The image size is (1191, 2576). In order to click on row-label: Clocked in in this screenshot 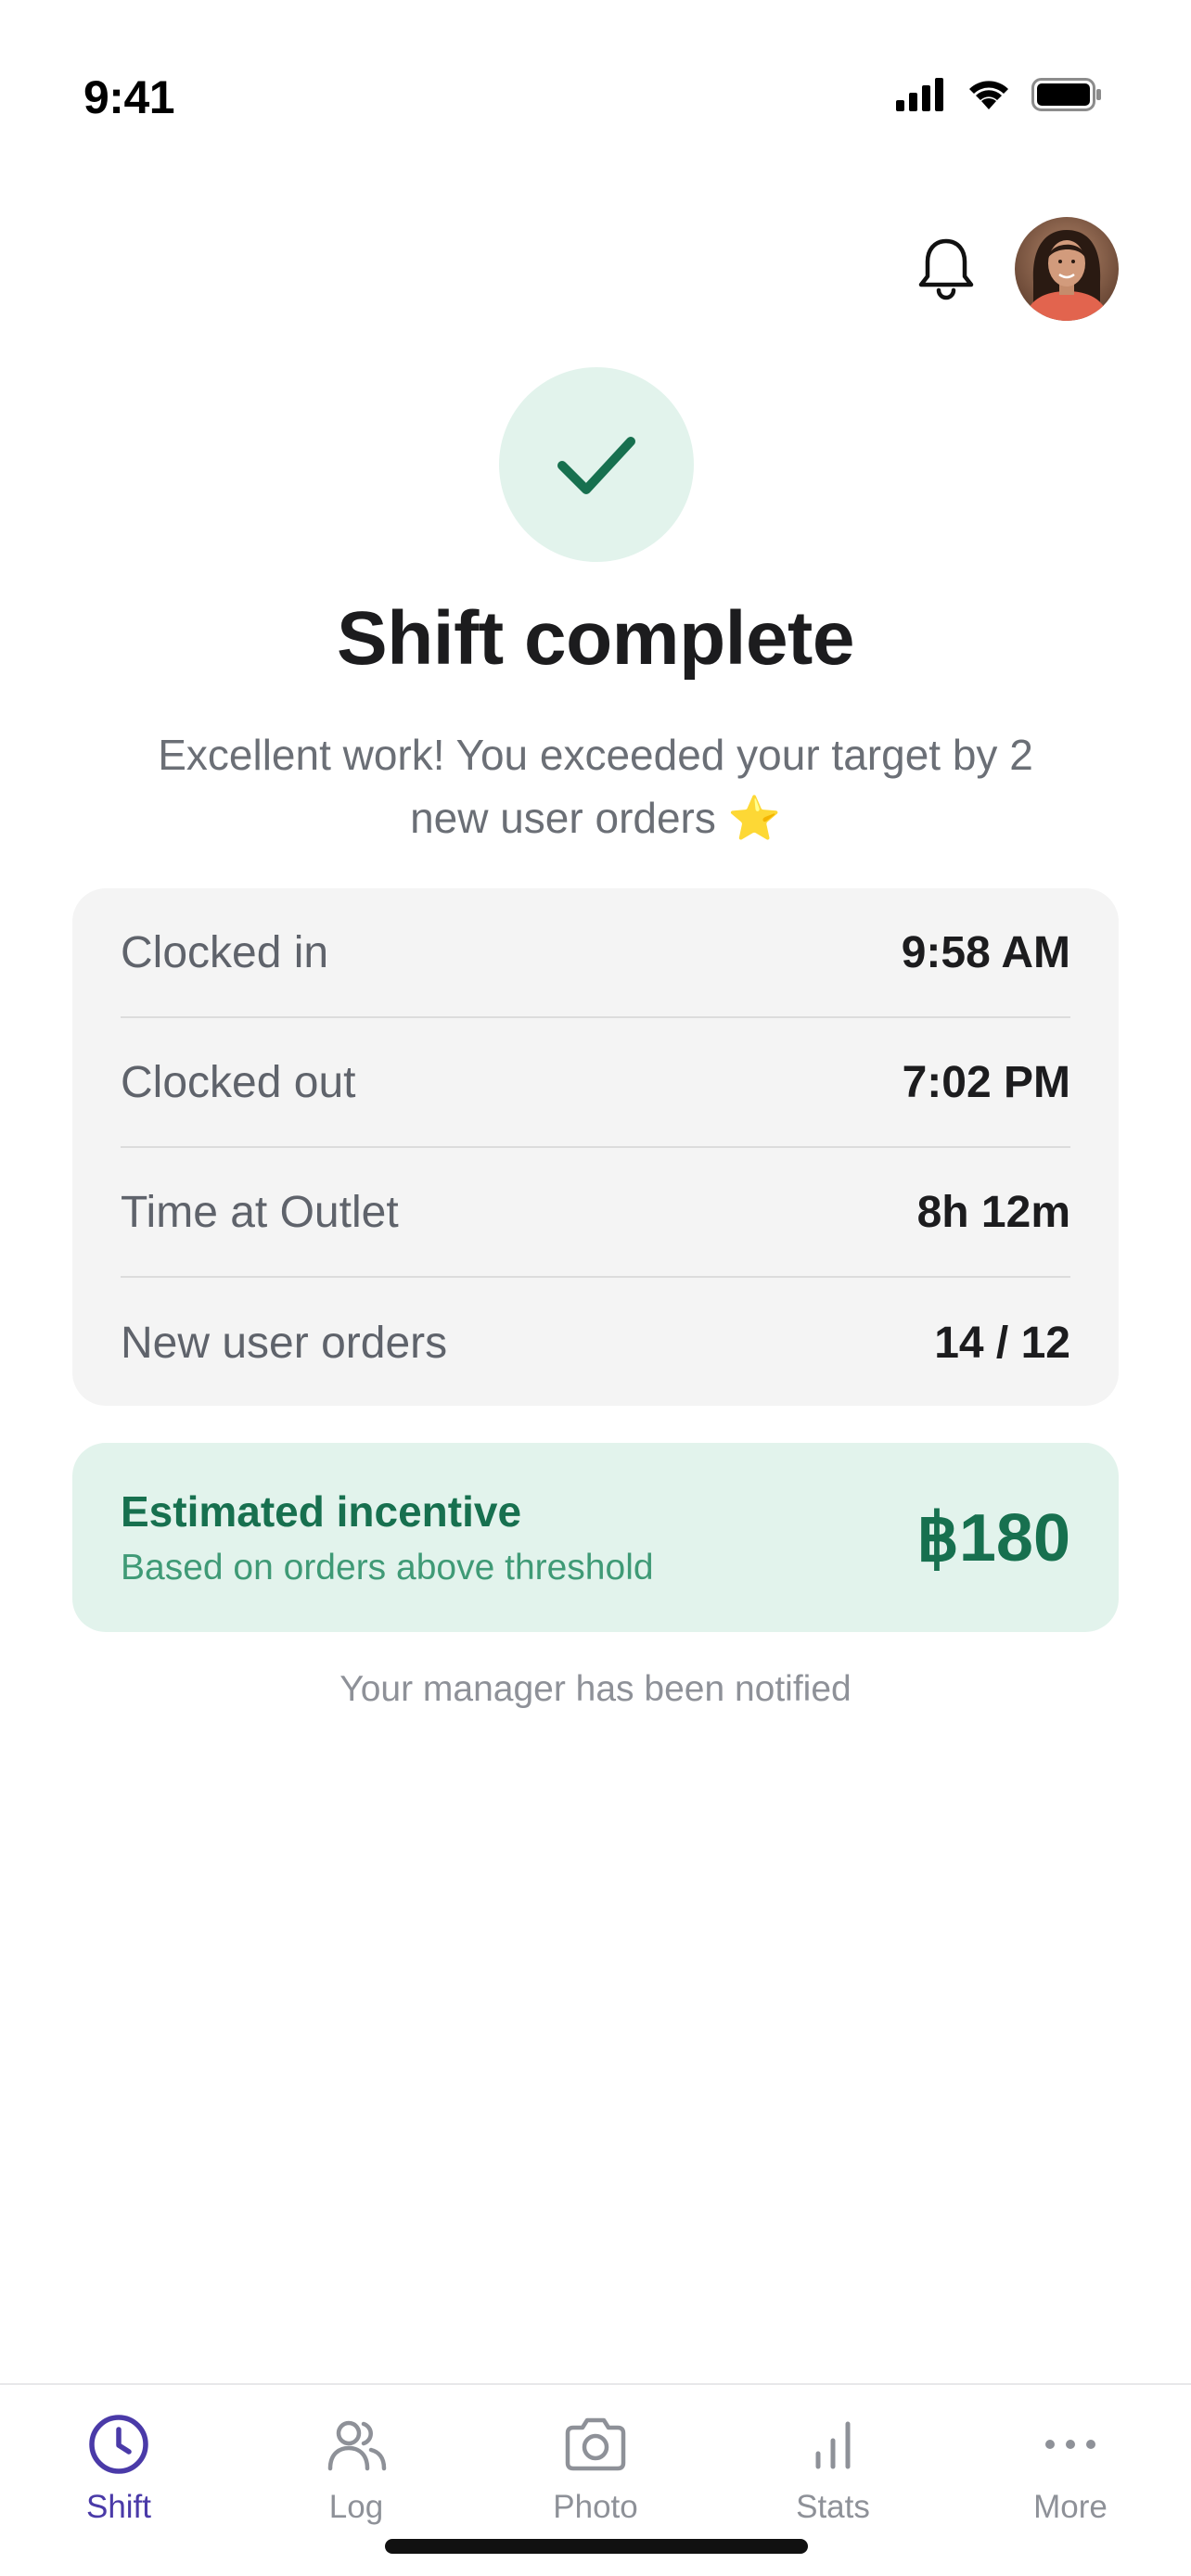, I will do `click(225, 952)`.